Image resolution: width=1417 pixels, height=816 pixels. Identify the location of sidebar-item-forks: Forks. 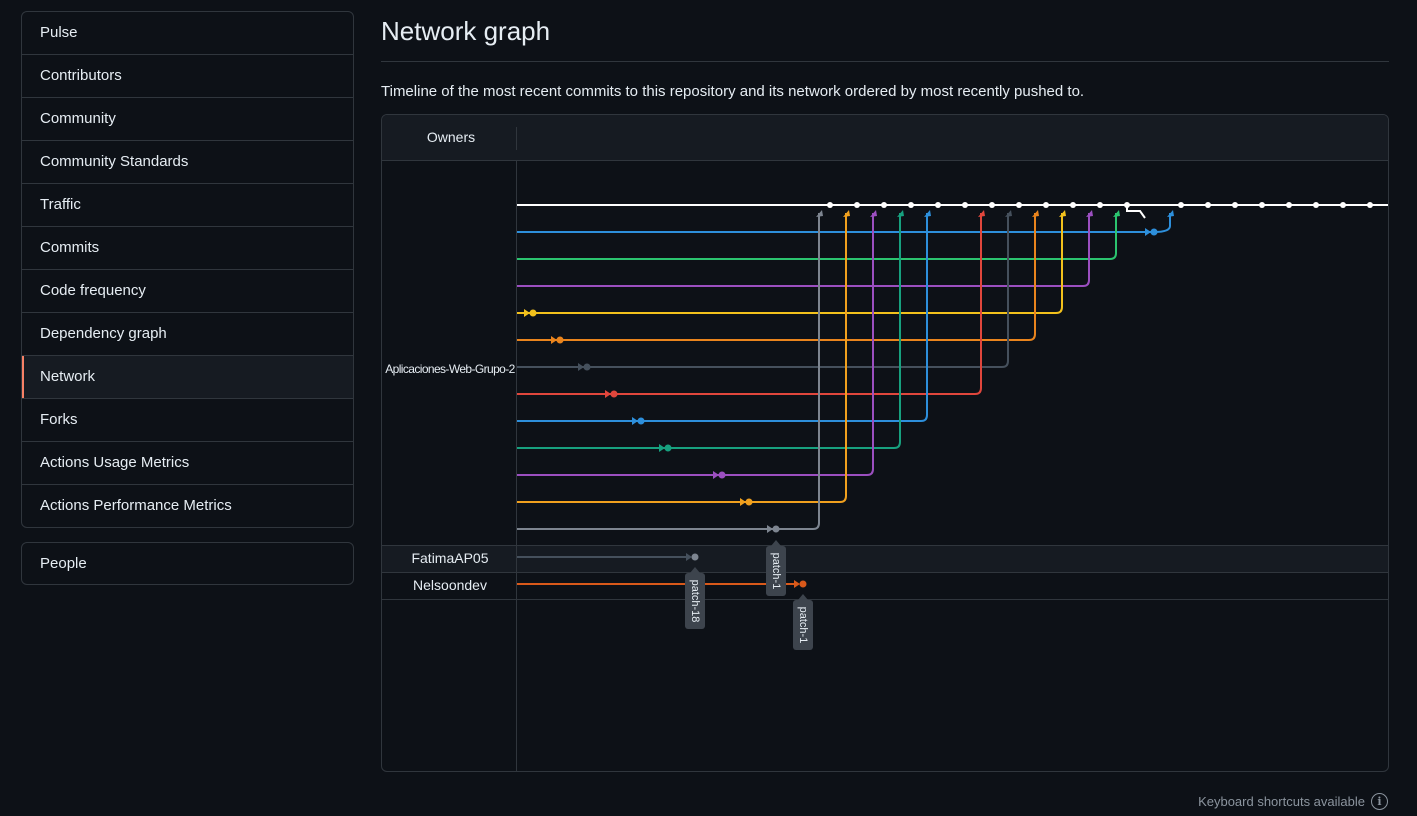
(187, 419).